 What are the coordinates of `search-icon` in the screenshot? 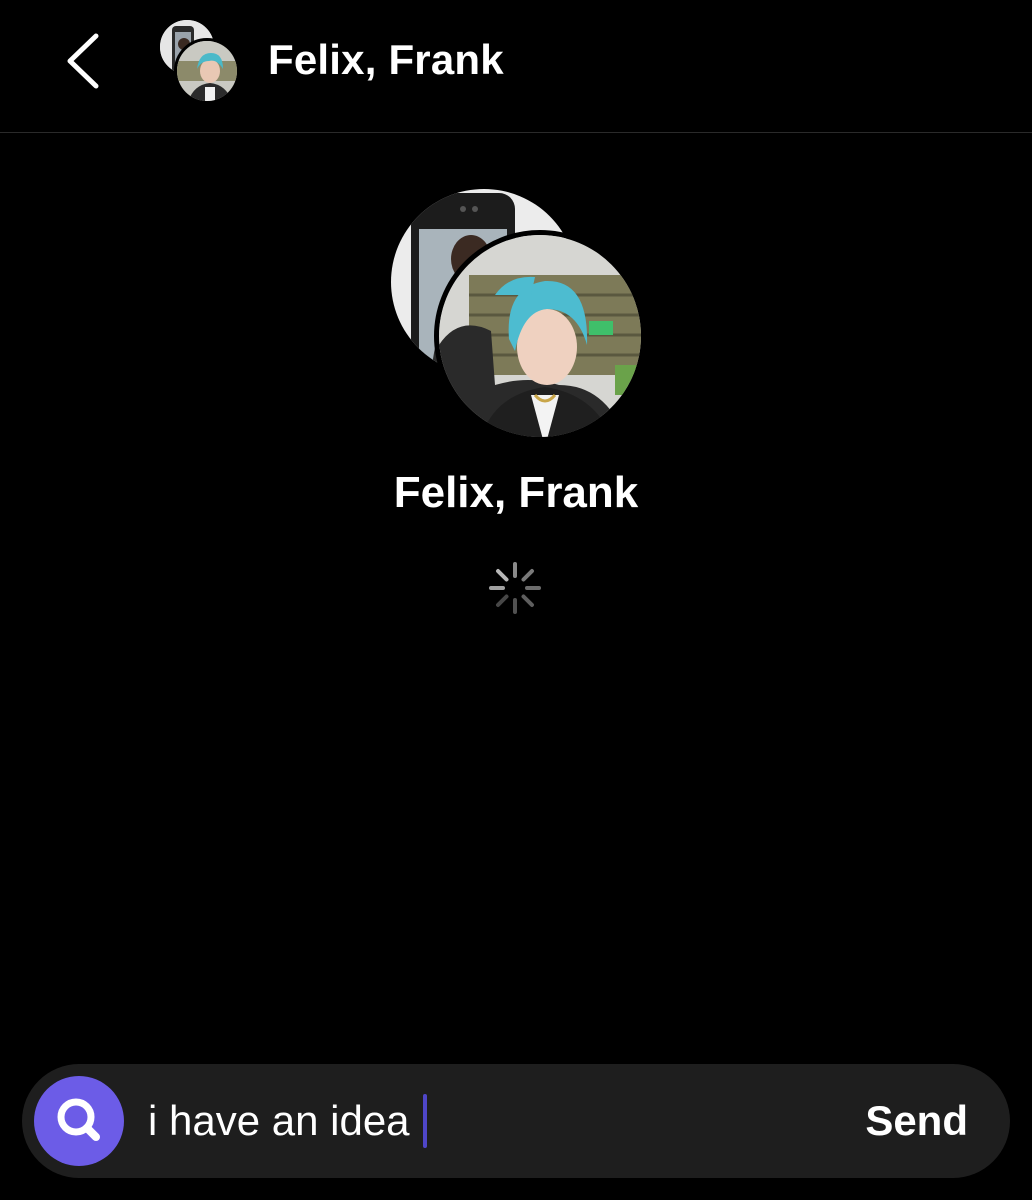 It's located at (78, 1119).